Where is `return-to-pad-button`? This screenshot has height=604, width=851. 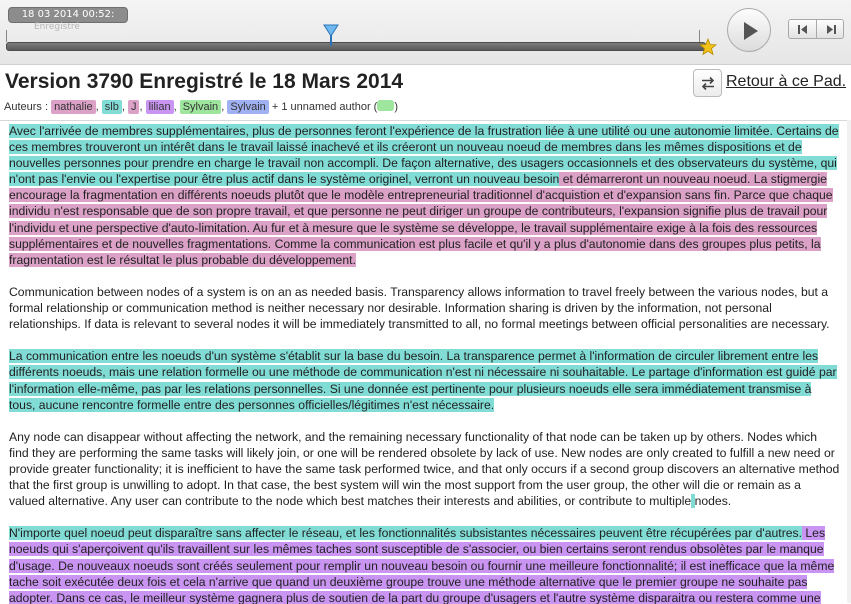
return-to-pad-button is located at coordinates (707, 83).